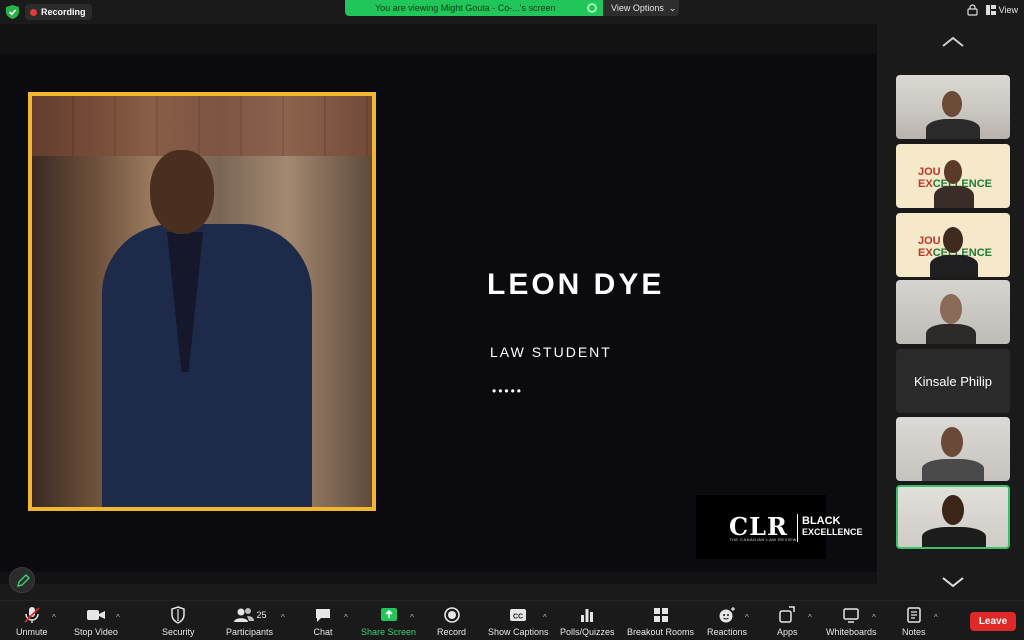  What do you see at coordinates (12, 12) in the screenshot?
I see `shield-check-icon` at bounding box center [12, 12].